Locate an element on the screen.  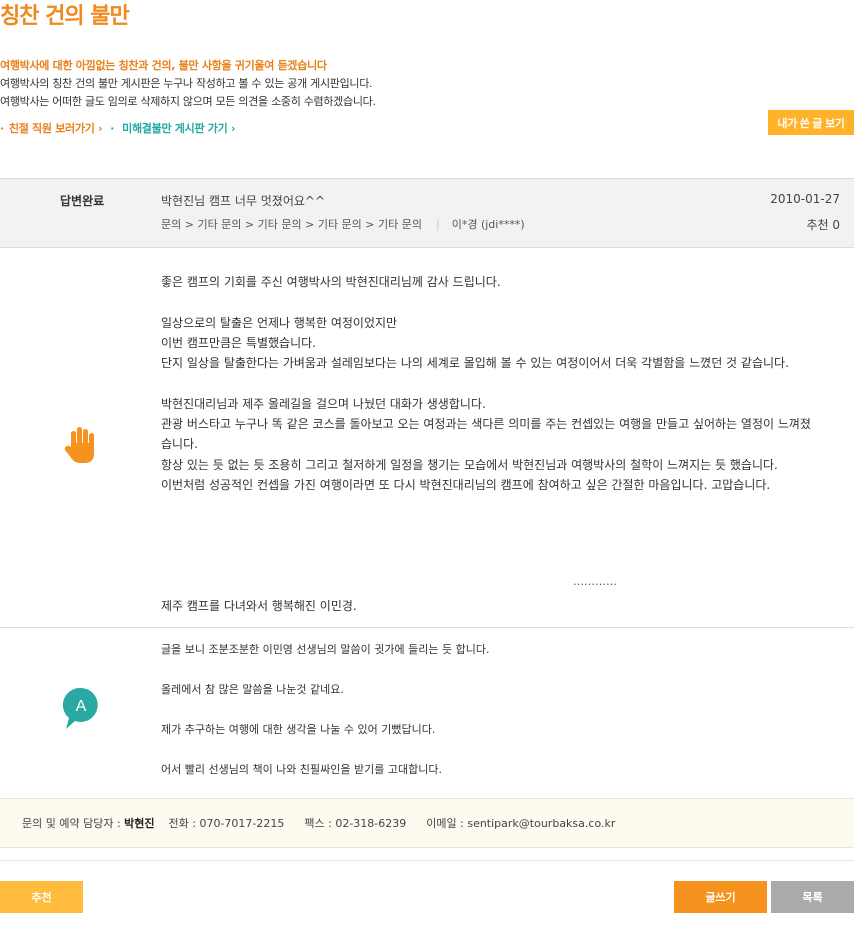
contact-phone: 전화 : 070-7017-2215 is located at coordinates (226, 823).